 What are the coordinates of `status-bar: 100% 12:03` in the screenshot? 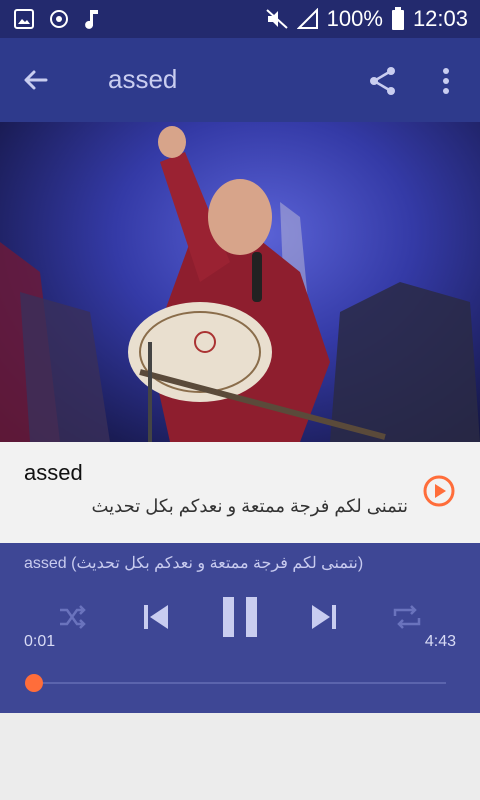 It's located at (240, 19).